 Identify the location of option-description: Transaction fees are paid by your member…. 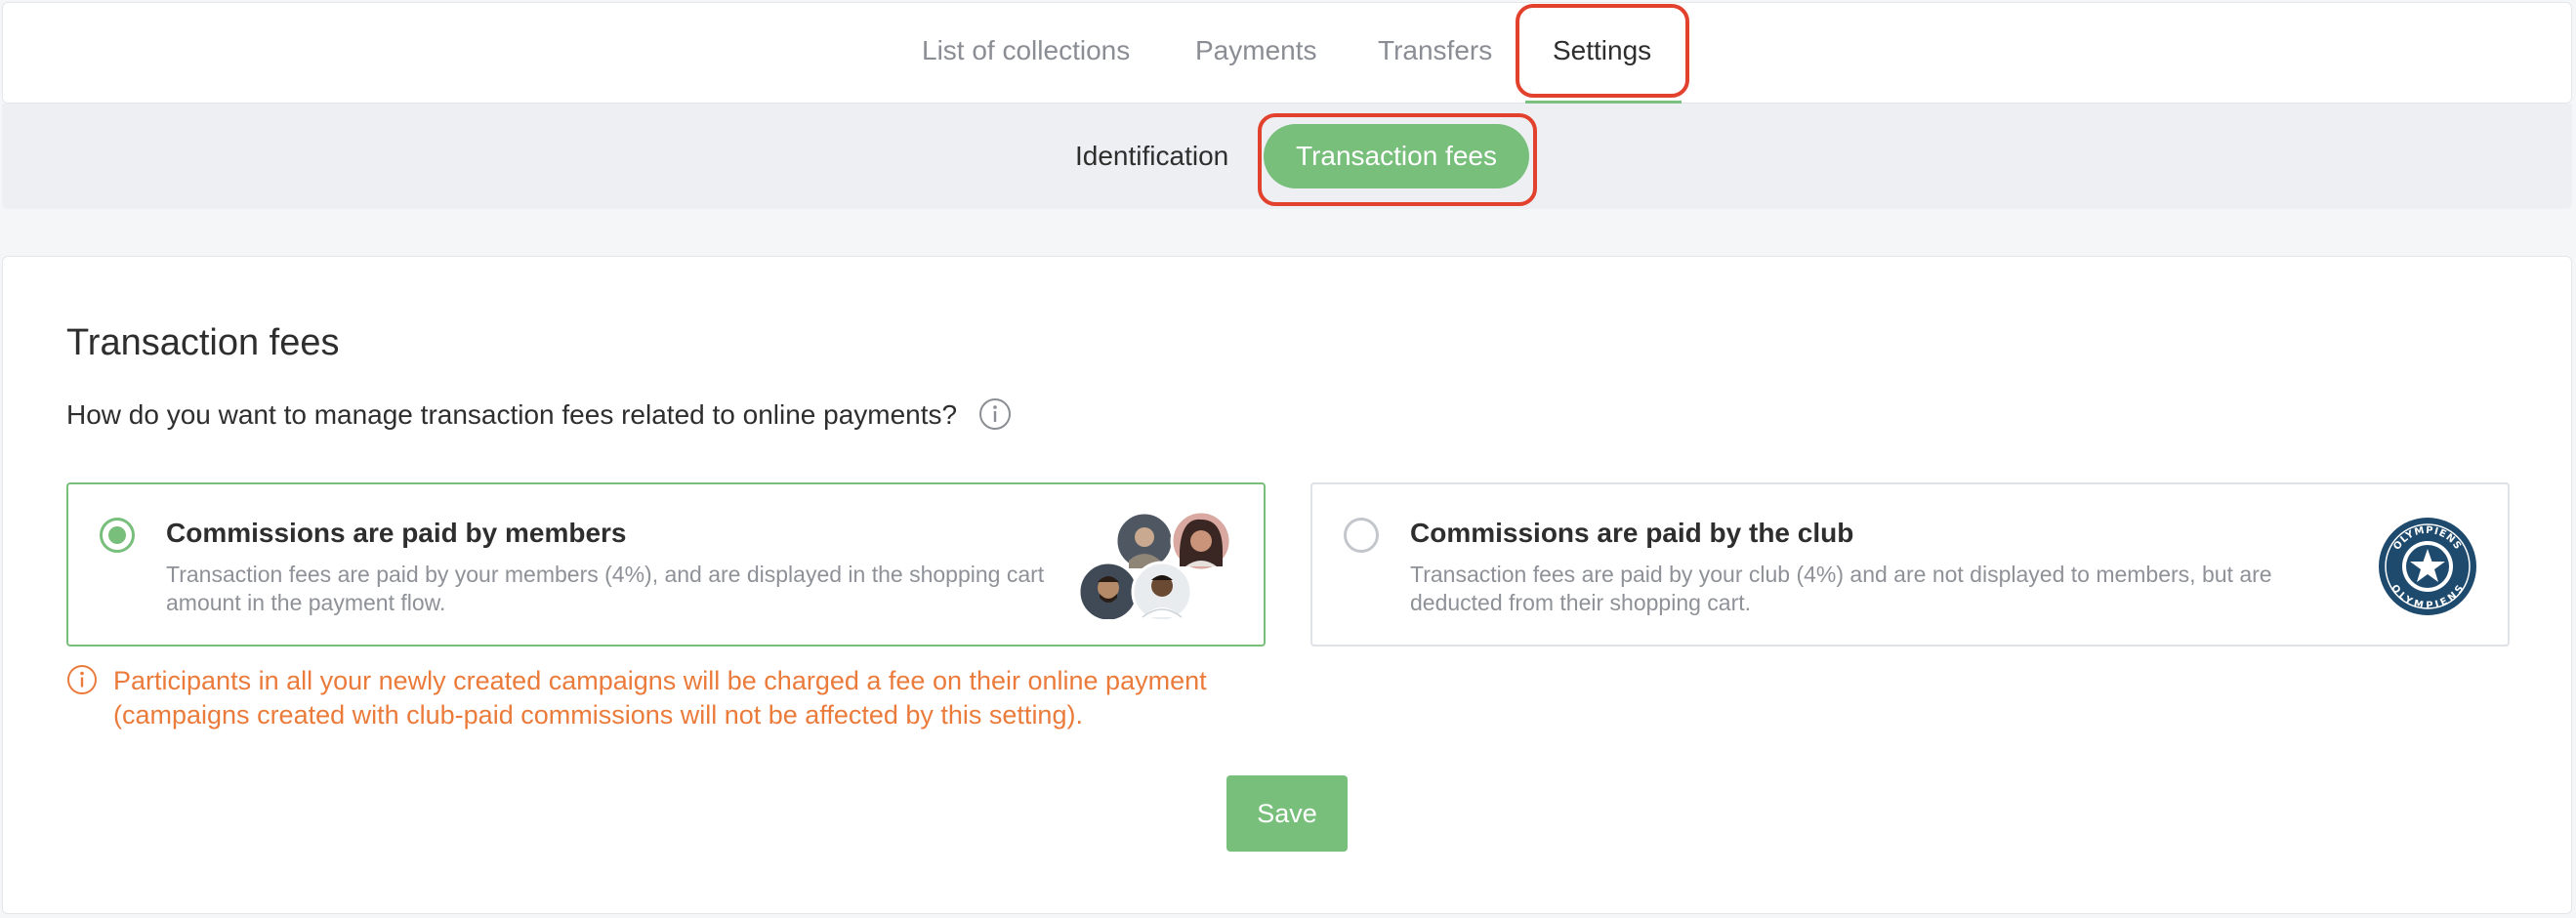
(605, 588).